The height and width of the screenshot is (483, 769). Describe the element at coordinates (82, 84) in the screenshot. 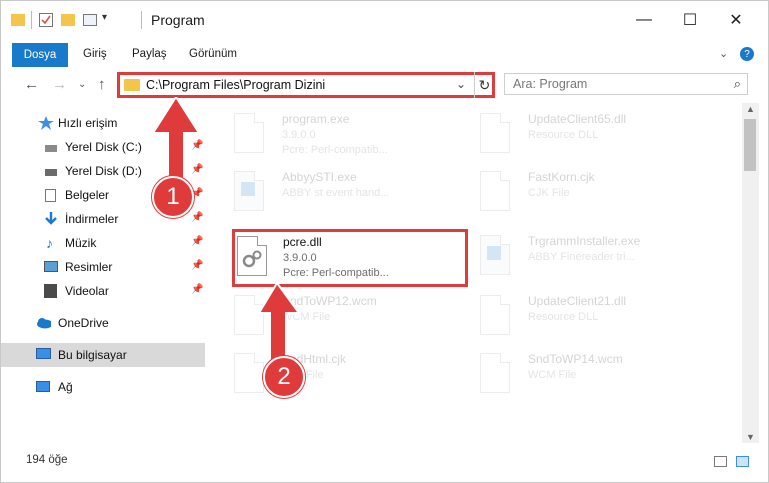

I see `recent-locations-chevron-icon: ⌄` at that location.